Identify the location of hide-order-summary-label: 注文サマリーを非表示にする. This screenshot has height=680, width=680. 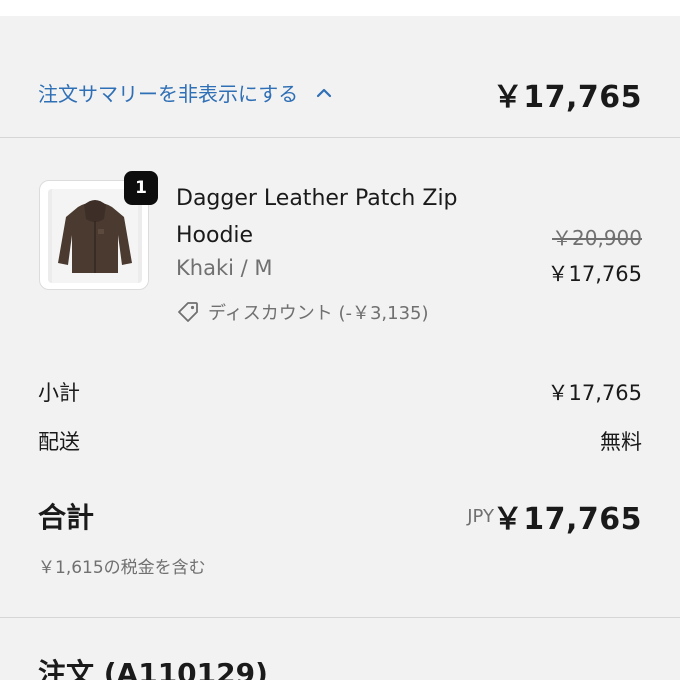
(168, 94).